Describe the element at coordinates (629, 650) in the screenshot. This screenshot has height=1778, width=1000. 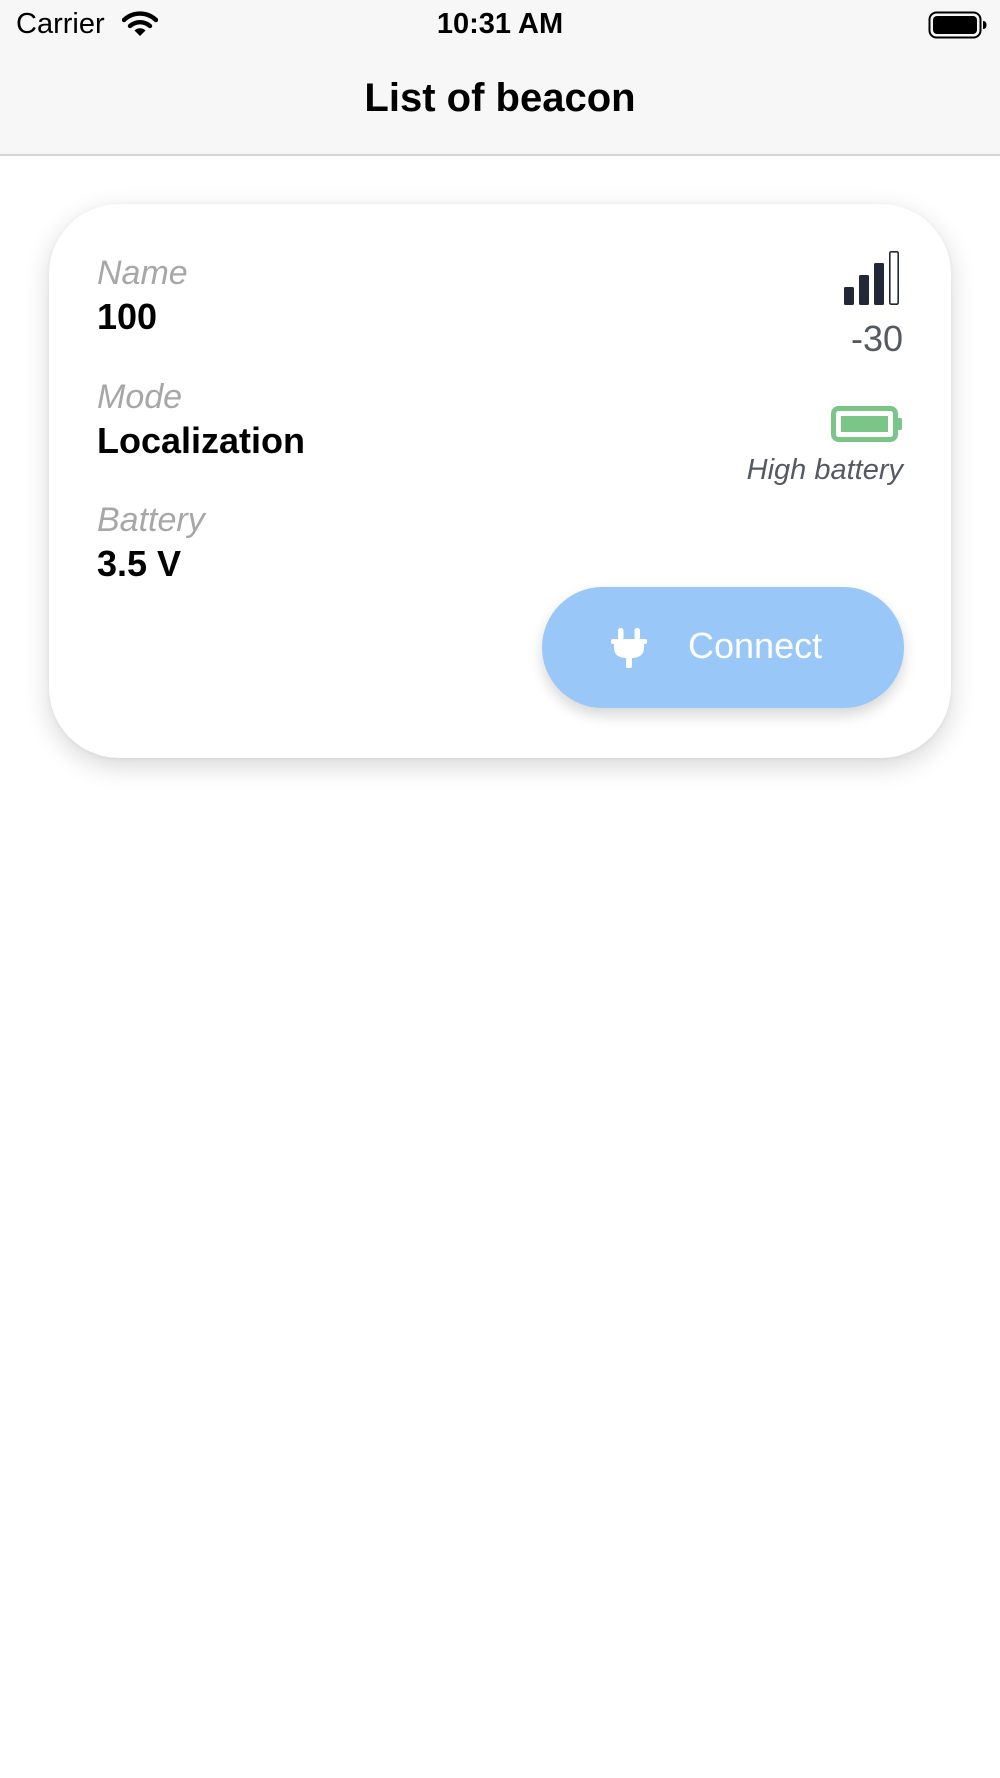
I see `plug-icon` at that location.